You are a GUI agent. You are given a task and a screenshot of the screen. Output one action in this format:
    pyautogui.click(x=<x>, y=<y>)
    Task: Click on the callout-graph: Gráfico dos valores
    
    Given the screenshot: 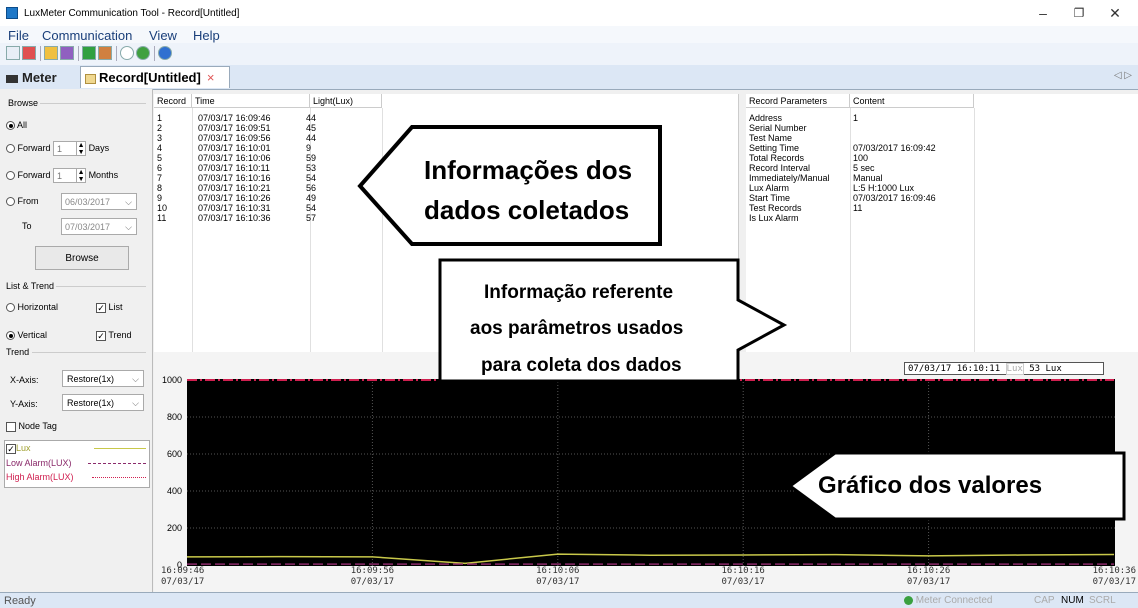 What is the action you would take?
    pyautogui.click(x=930, y=485)
    